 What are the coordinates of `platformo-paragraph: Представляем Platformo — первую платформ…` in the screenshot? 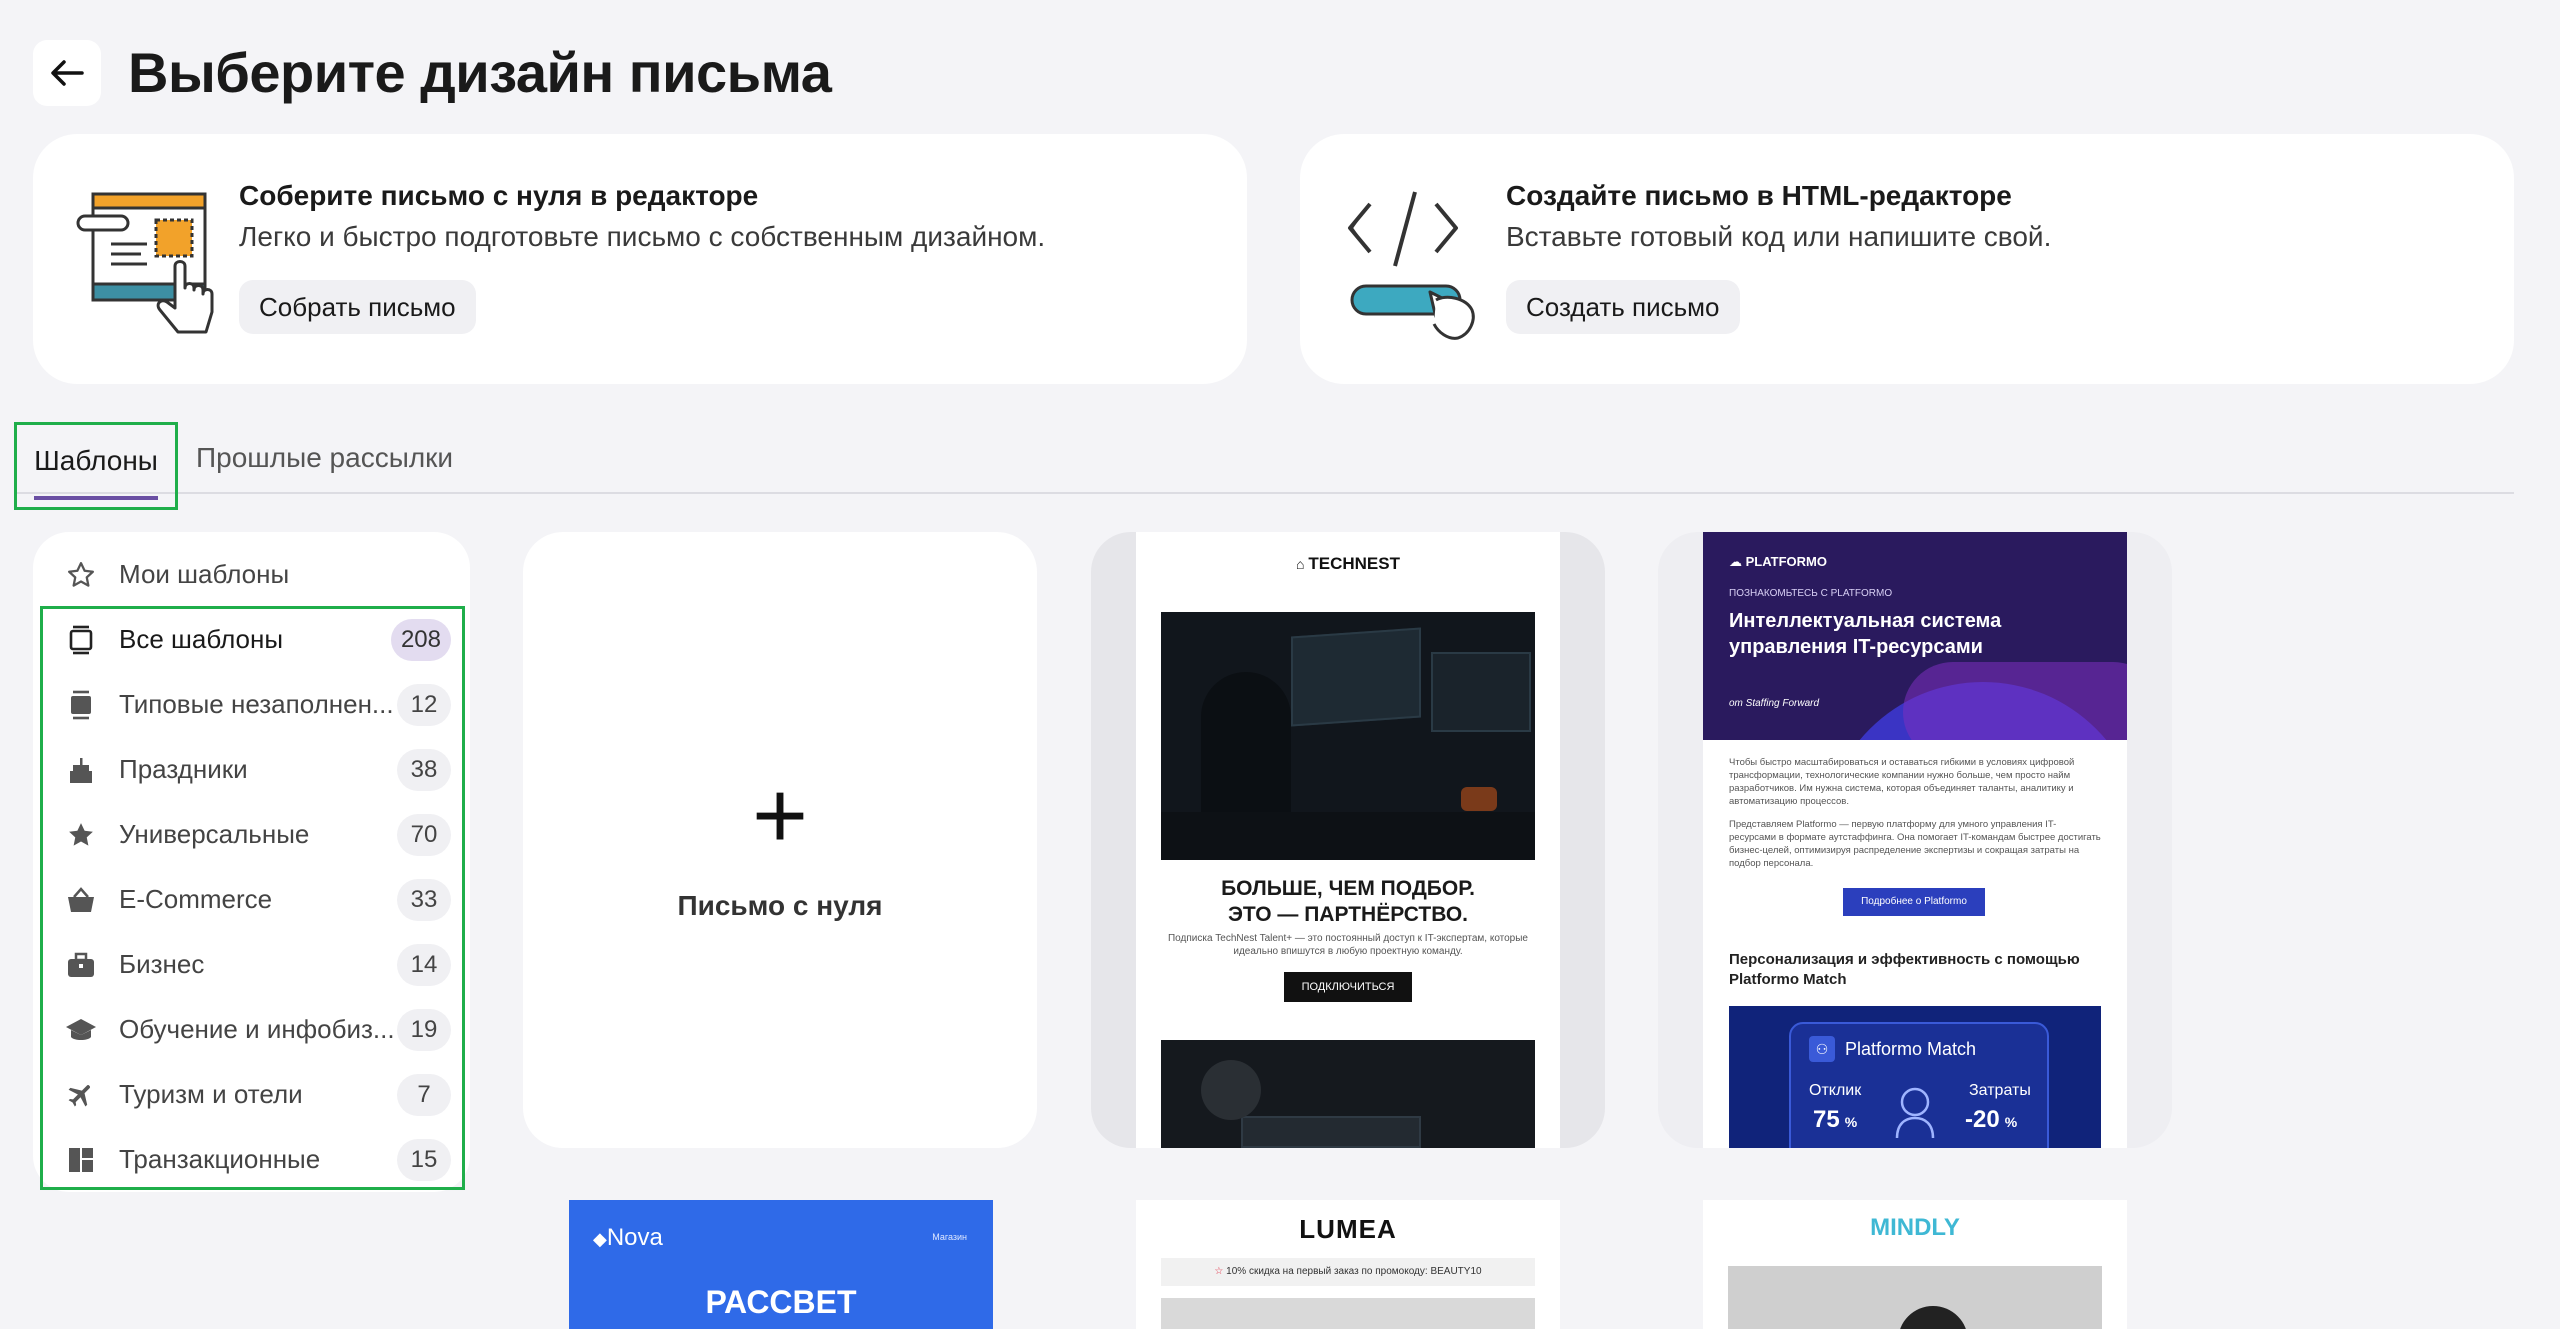 It's located at (1915, 844).